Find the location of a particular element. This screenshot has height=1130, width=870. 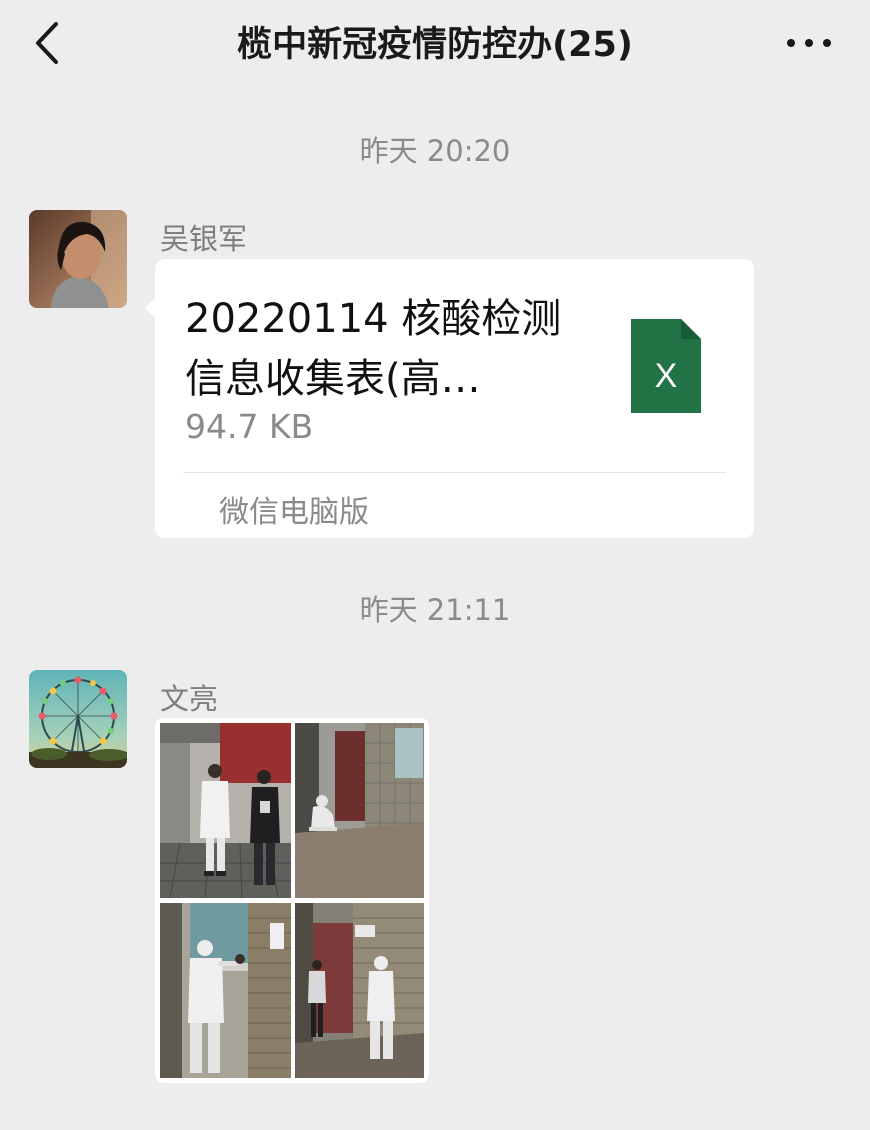

doorway-photo-icon is located at coordinates (359, 990).